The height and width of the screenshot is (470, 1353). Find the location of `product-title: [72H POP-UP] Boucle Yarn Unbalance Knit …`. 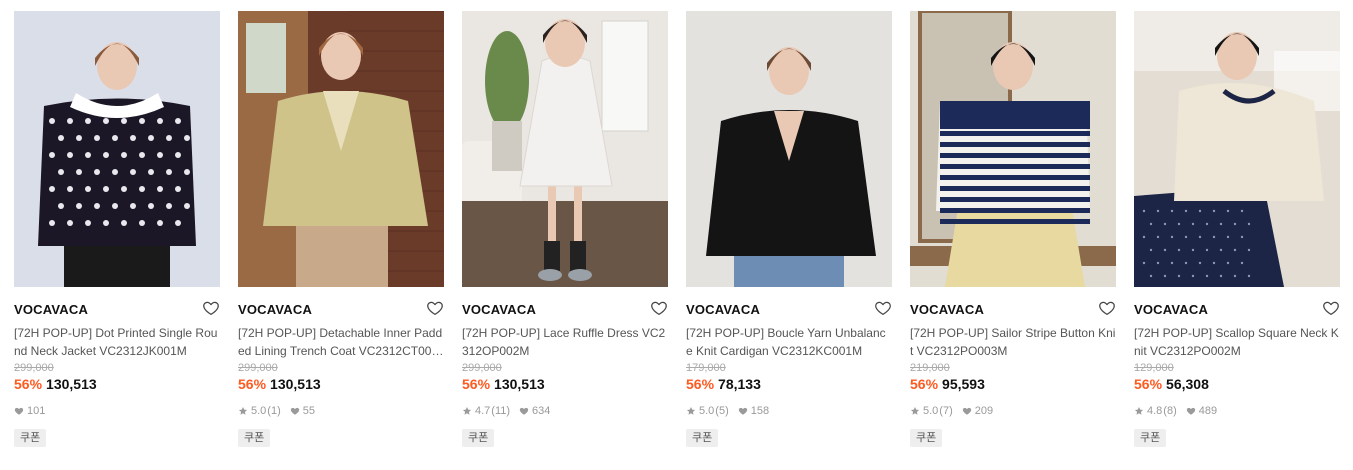

product-title: [72H POP-UP] Boucle Yarn Unbalance Knit … is located at coordinates (789, 342).